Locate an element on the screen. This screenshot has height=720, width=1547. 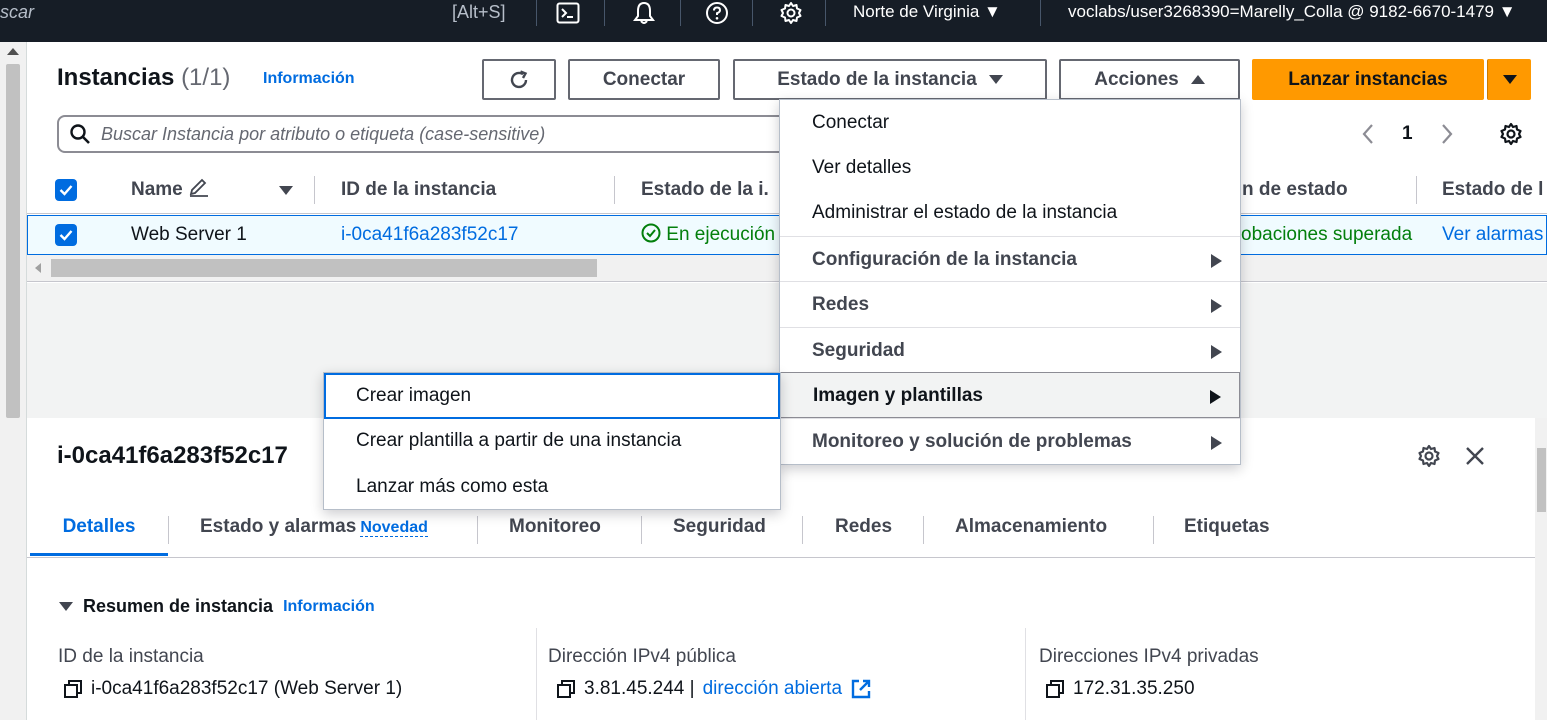
select-all-checkbox is located at coordinates (66, 190).